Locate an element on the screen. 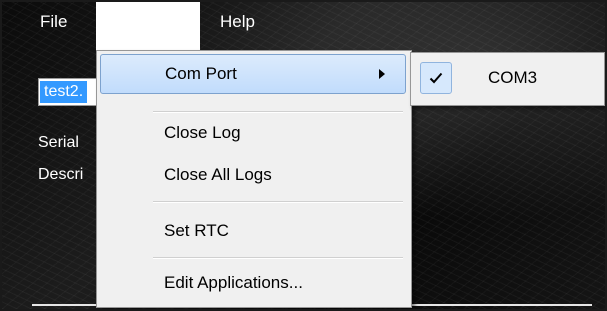 The image size is (607, 311). menu-help: Help is located at coordinates (237, 25).